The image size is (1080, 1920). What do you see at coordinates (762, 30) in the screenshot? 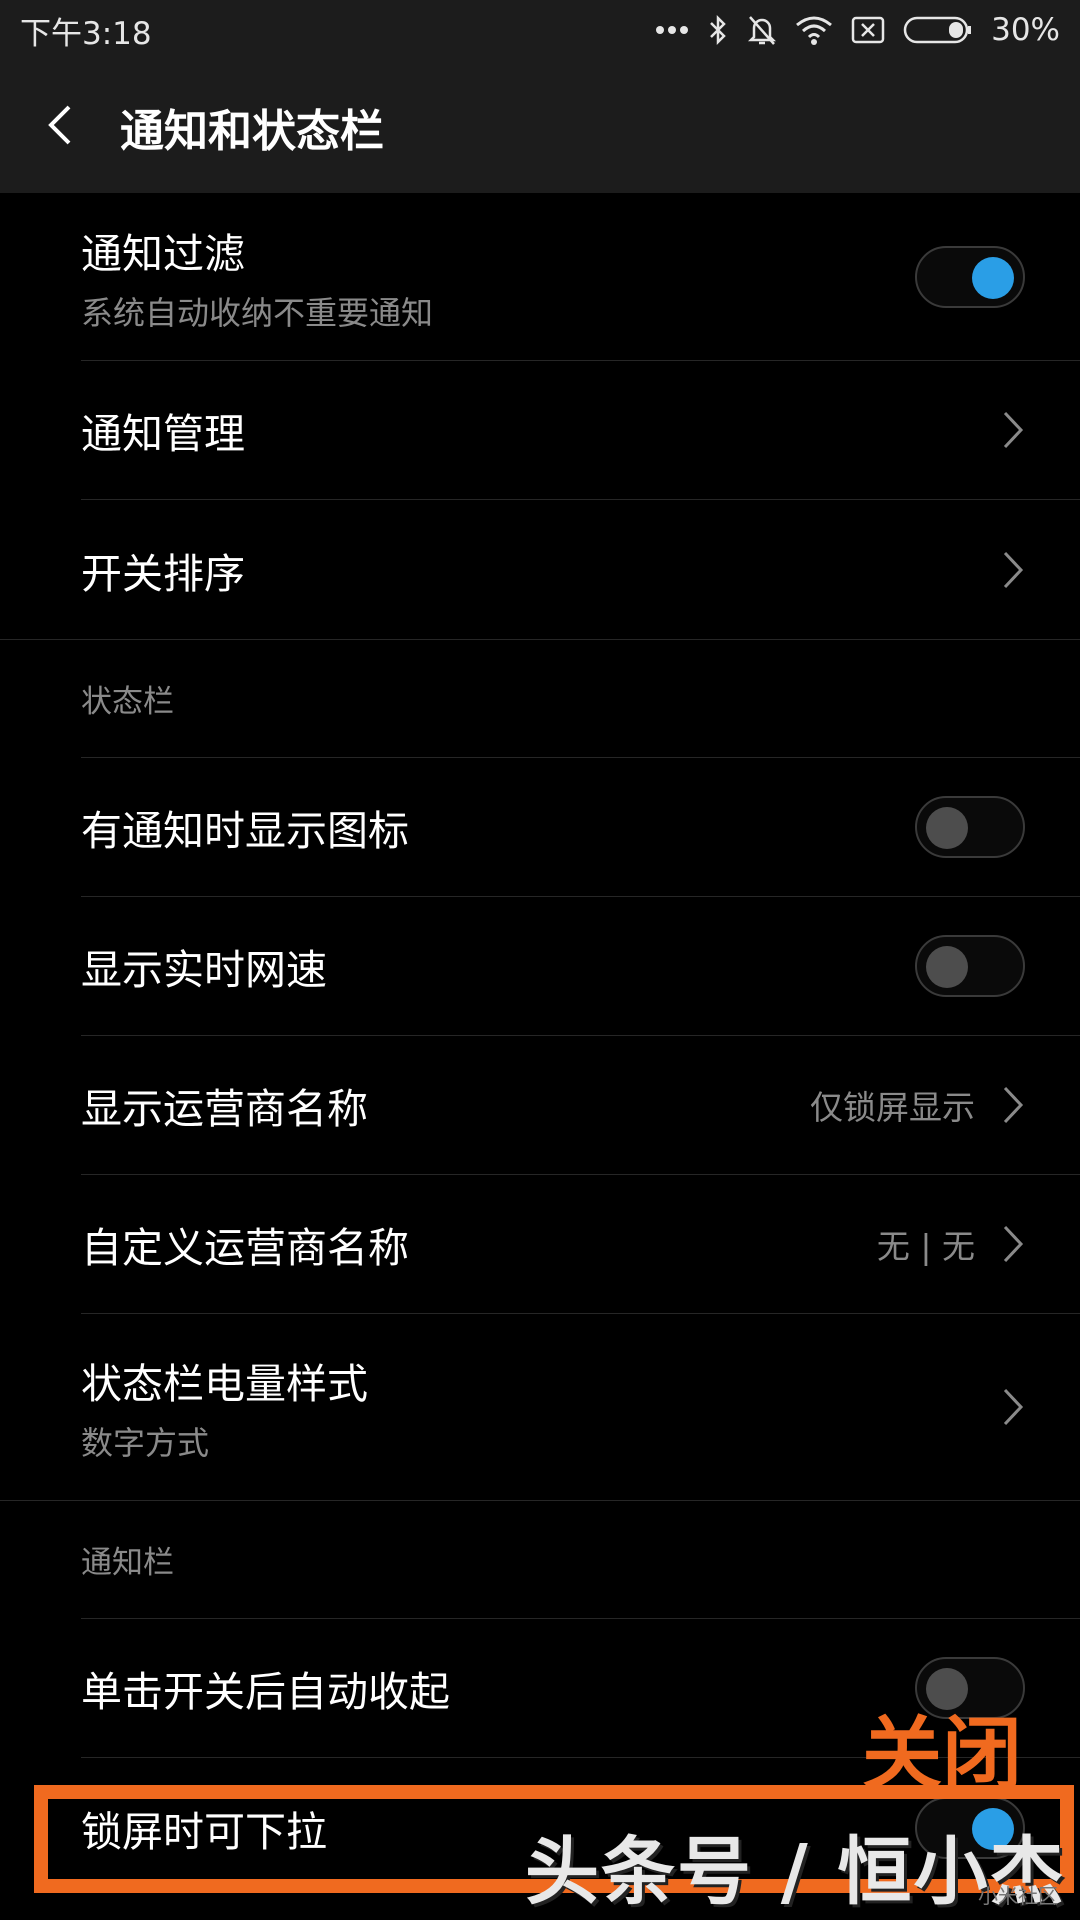
I see `mute-bell-icon` at bounding box center [762, 30].